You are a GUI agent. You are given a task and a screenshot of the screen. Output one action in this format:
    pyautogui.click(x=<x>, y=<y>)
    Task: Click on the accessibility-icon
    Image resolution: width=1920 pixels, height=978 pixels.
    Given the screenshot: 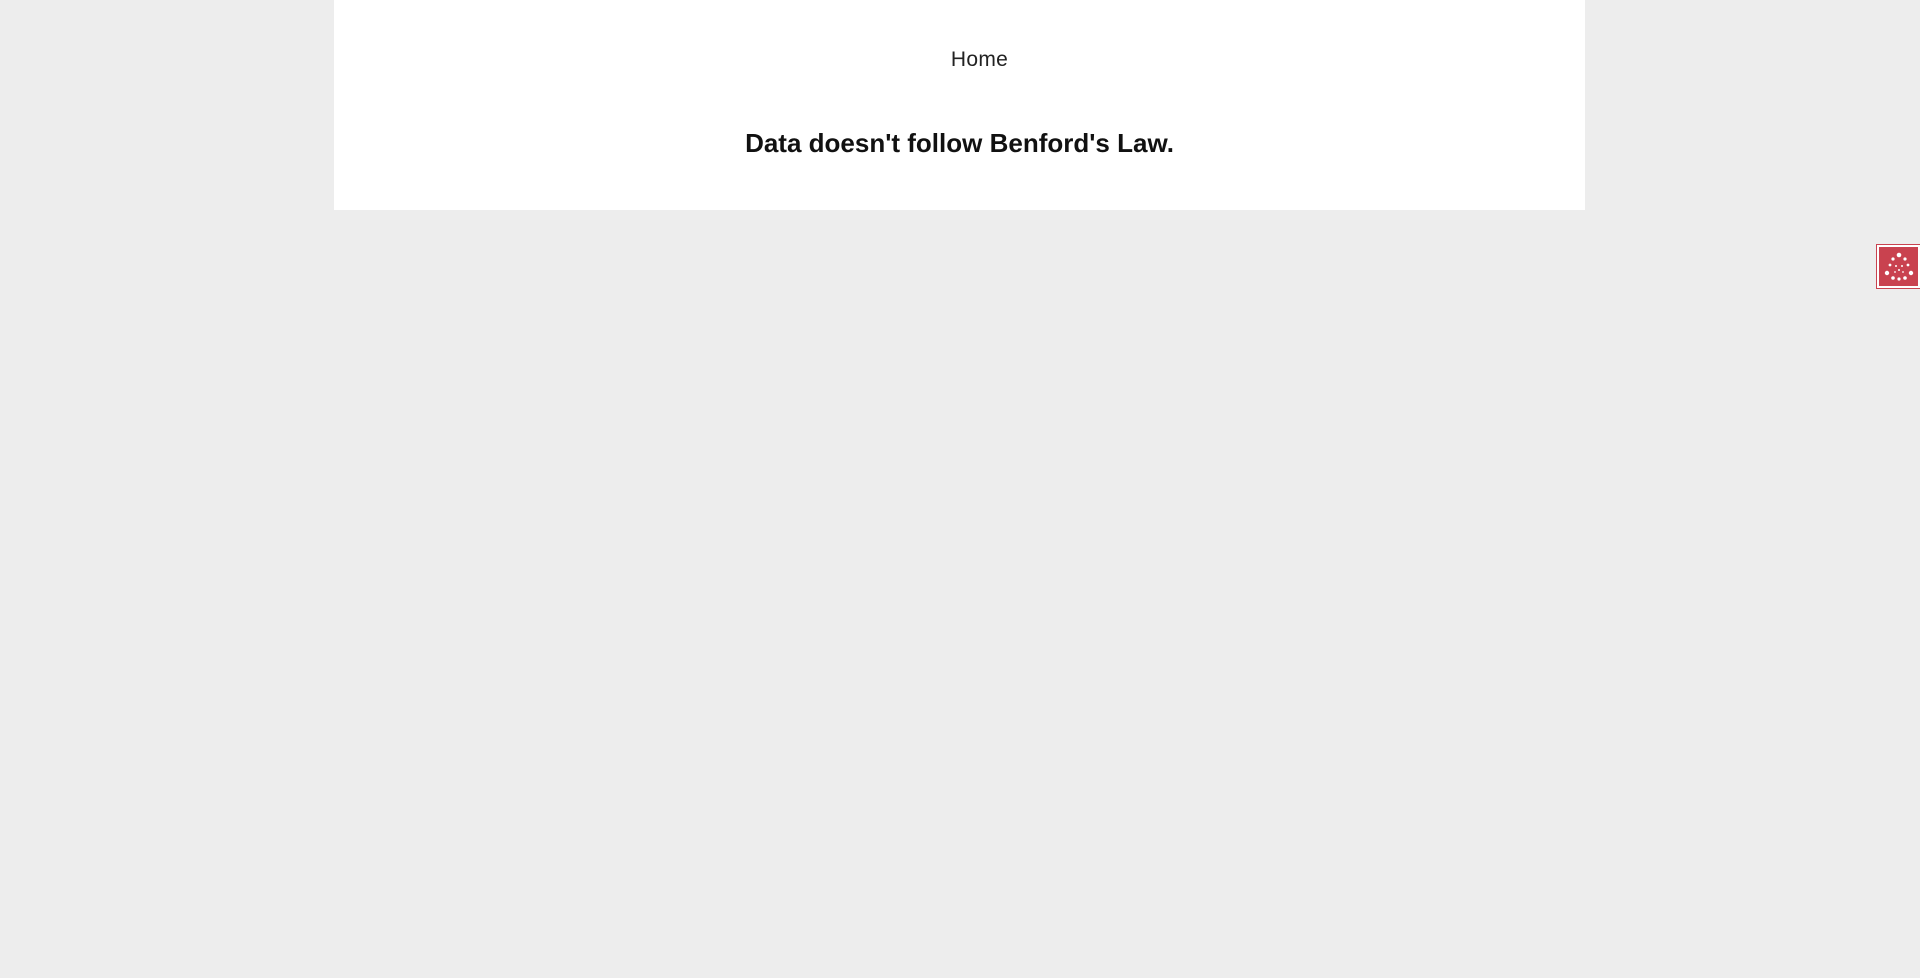 What is the action you would take?
    pyautogui.click(x=1899, y=267)
    